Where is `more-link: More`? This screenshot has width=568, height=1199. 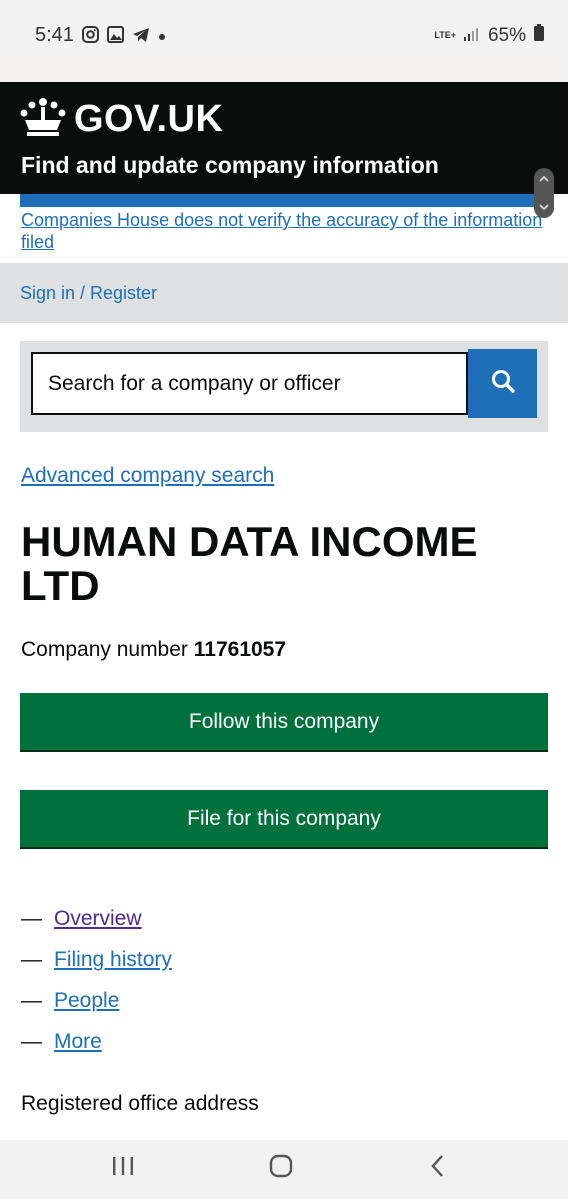
more-link: More is located at coordinates (78, 1042).